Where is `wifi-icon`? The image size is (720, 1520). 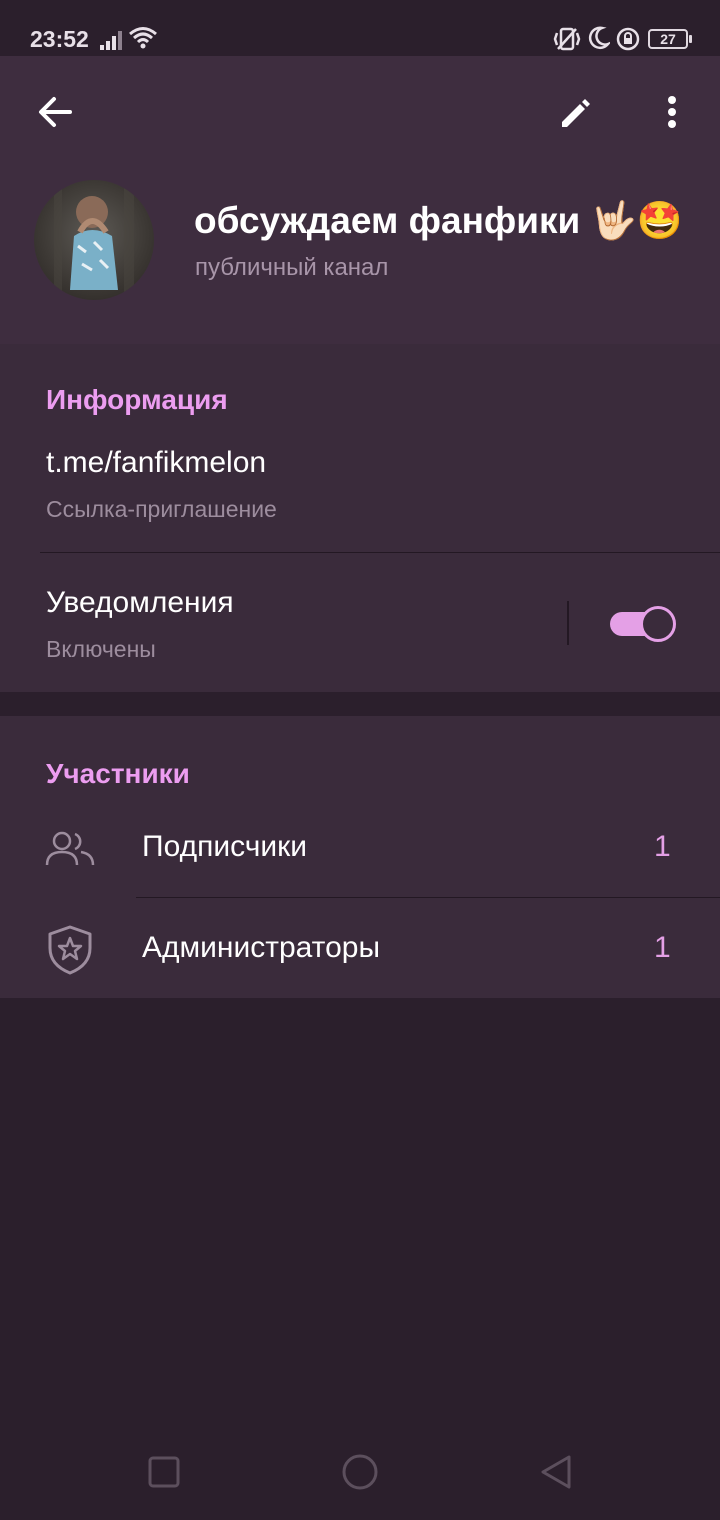 wifi-icon is located at coordinates (143, 38).